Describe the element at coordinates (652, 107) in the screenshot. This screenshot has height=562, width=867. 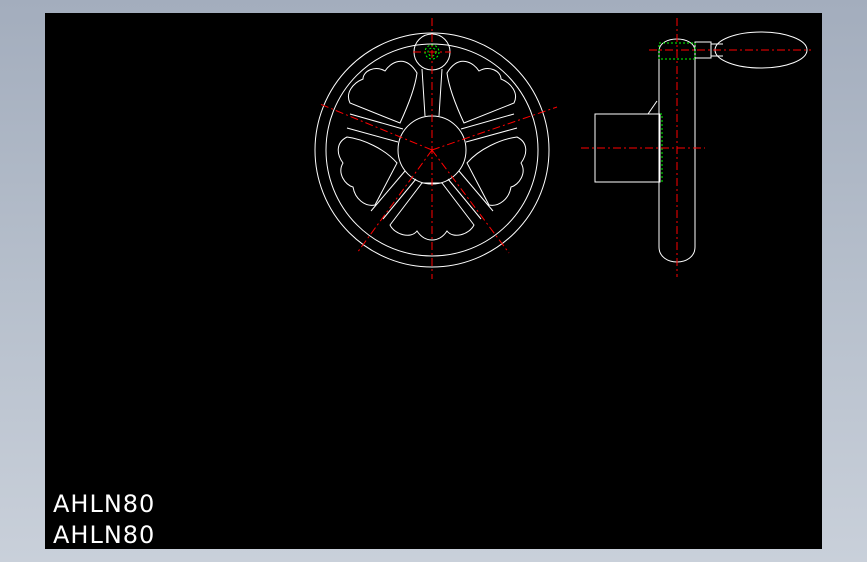
I see `spoke-transition` at that location.